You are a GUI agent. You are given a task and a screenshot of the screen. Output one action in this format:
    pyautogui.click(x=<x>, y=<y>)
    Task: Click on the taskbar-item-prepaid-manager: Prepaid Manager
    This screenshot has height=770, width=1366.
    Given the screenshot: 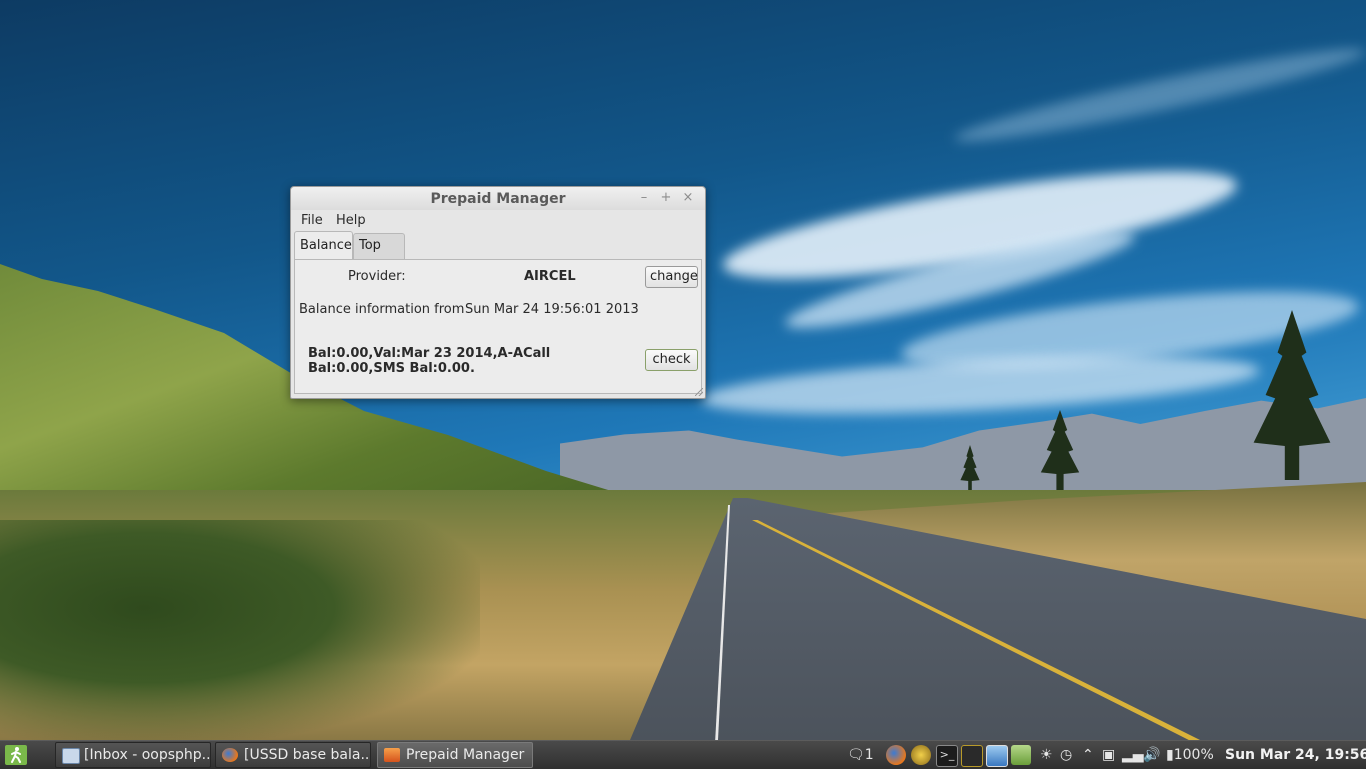 What is the action you would take?
    pyautogui.click(x=455, y=755)
    